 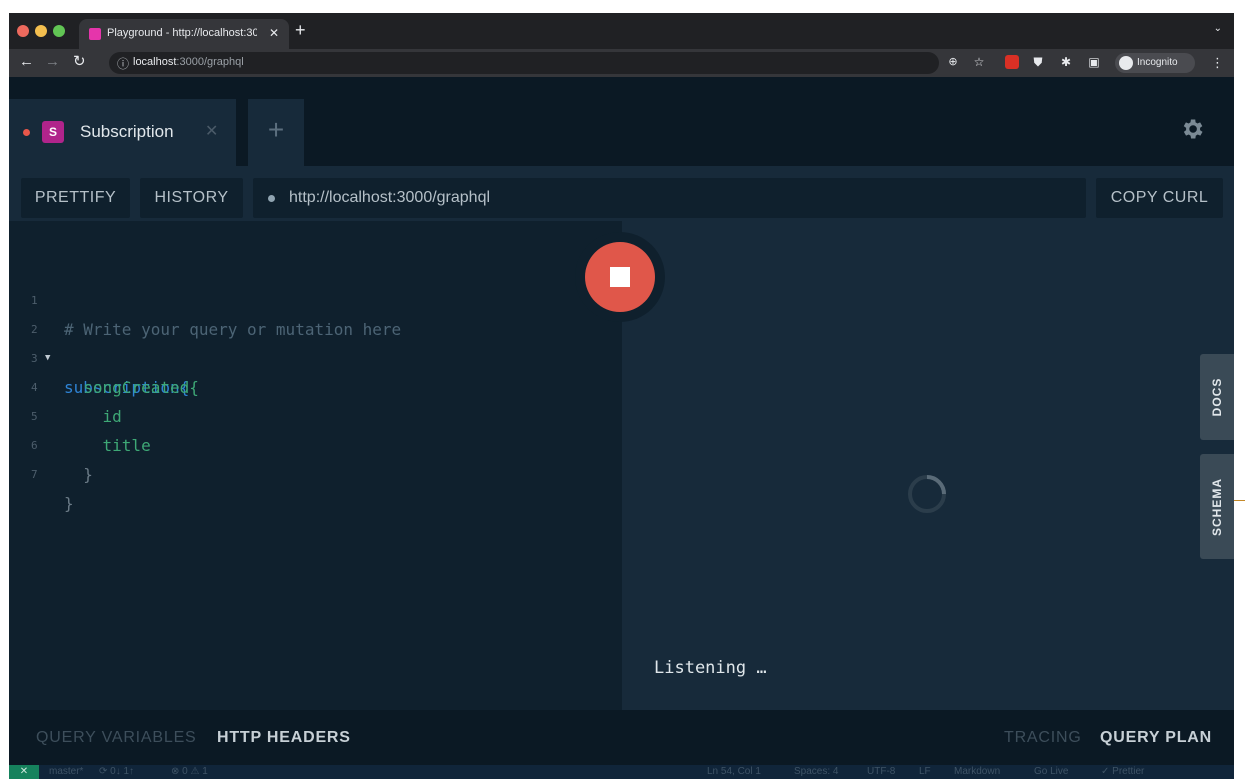 What do you see at coordinates (53, 132) in the screenshot?
I see `subscription-badge: S` at bounding box center [53, 132].